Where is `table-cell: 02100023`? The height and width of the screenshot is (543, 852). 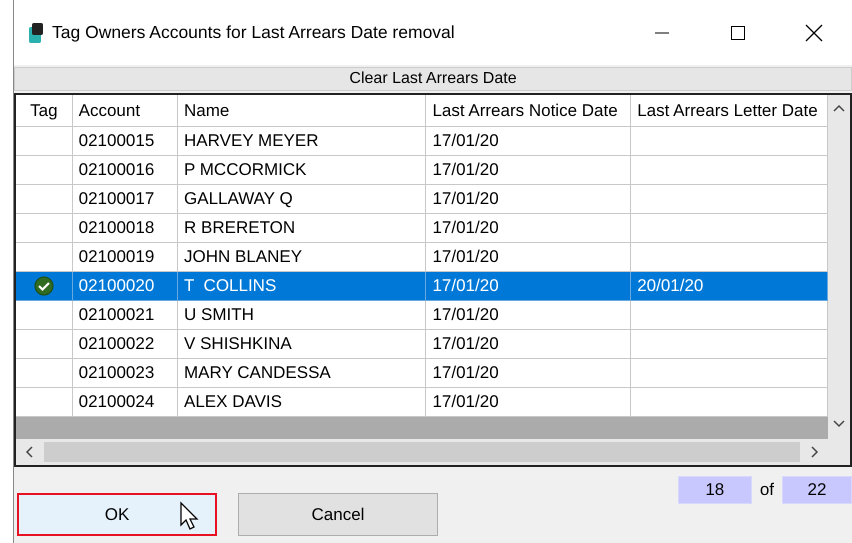 table-cell: 02100023 is located at coordinates (125, 373).